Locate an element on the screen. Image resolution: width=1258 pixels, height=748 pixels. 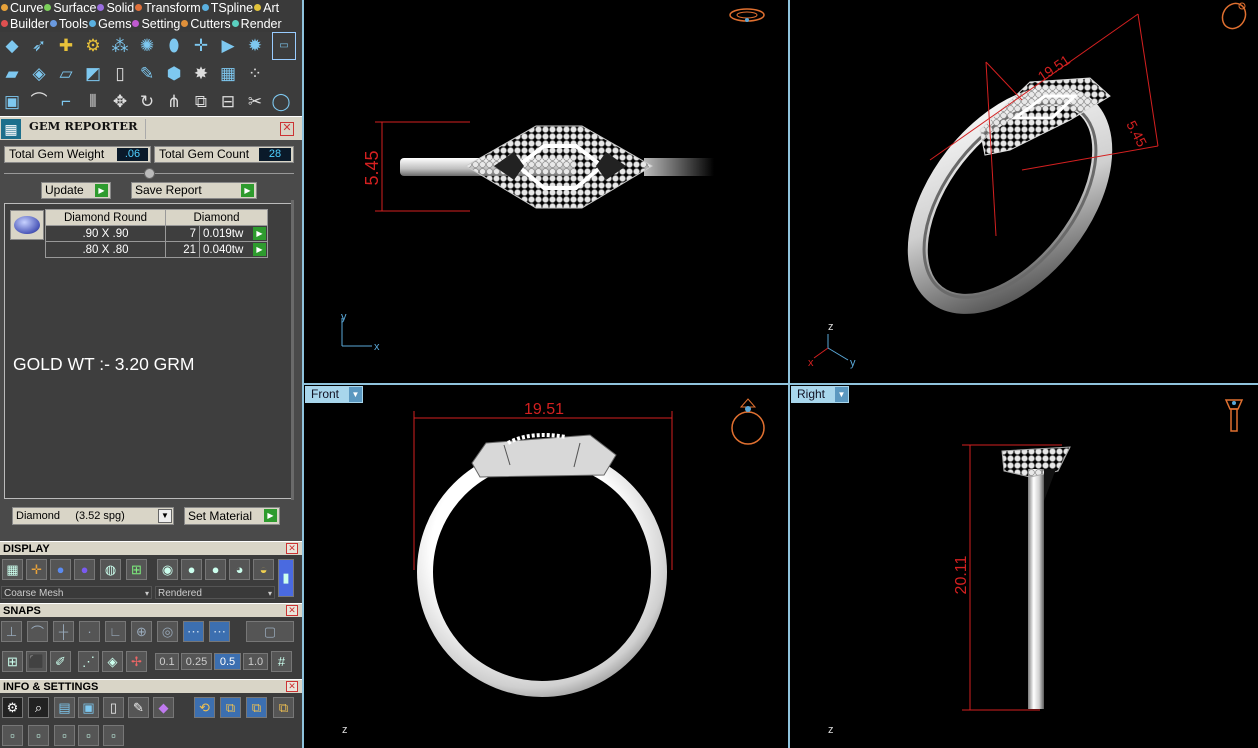
grid-view-icon: ⊞ is located at coordinates (12, 661).